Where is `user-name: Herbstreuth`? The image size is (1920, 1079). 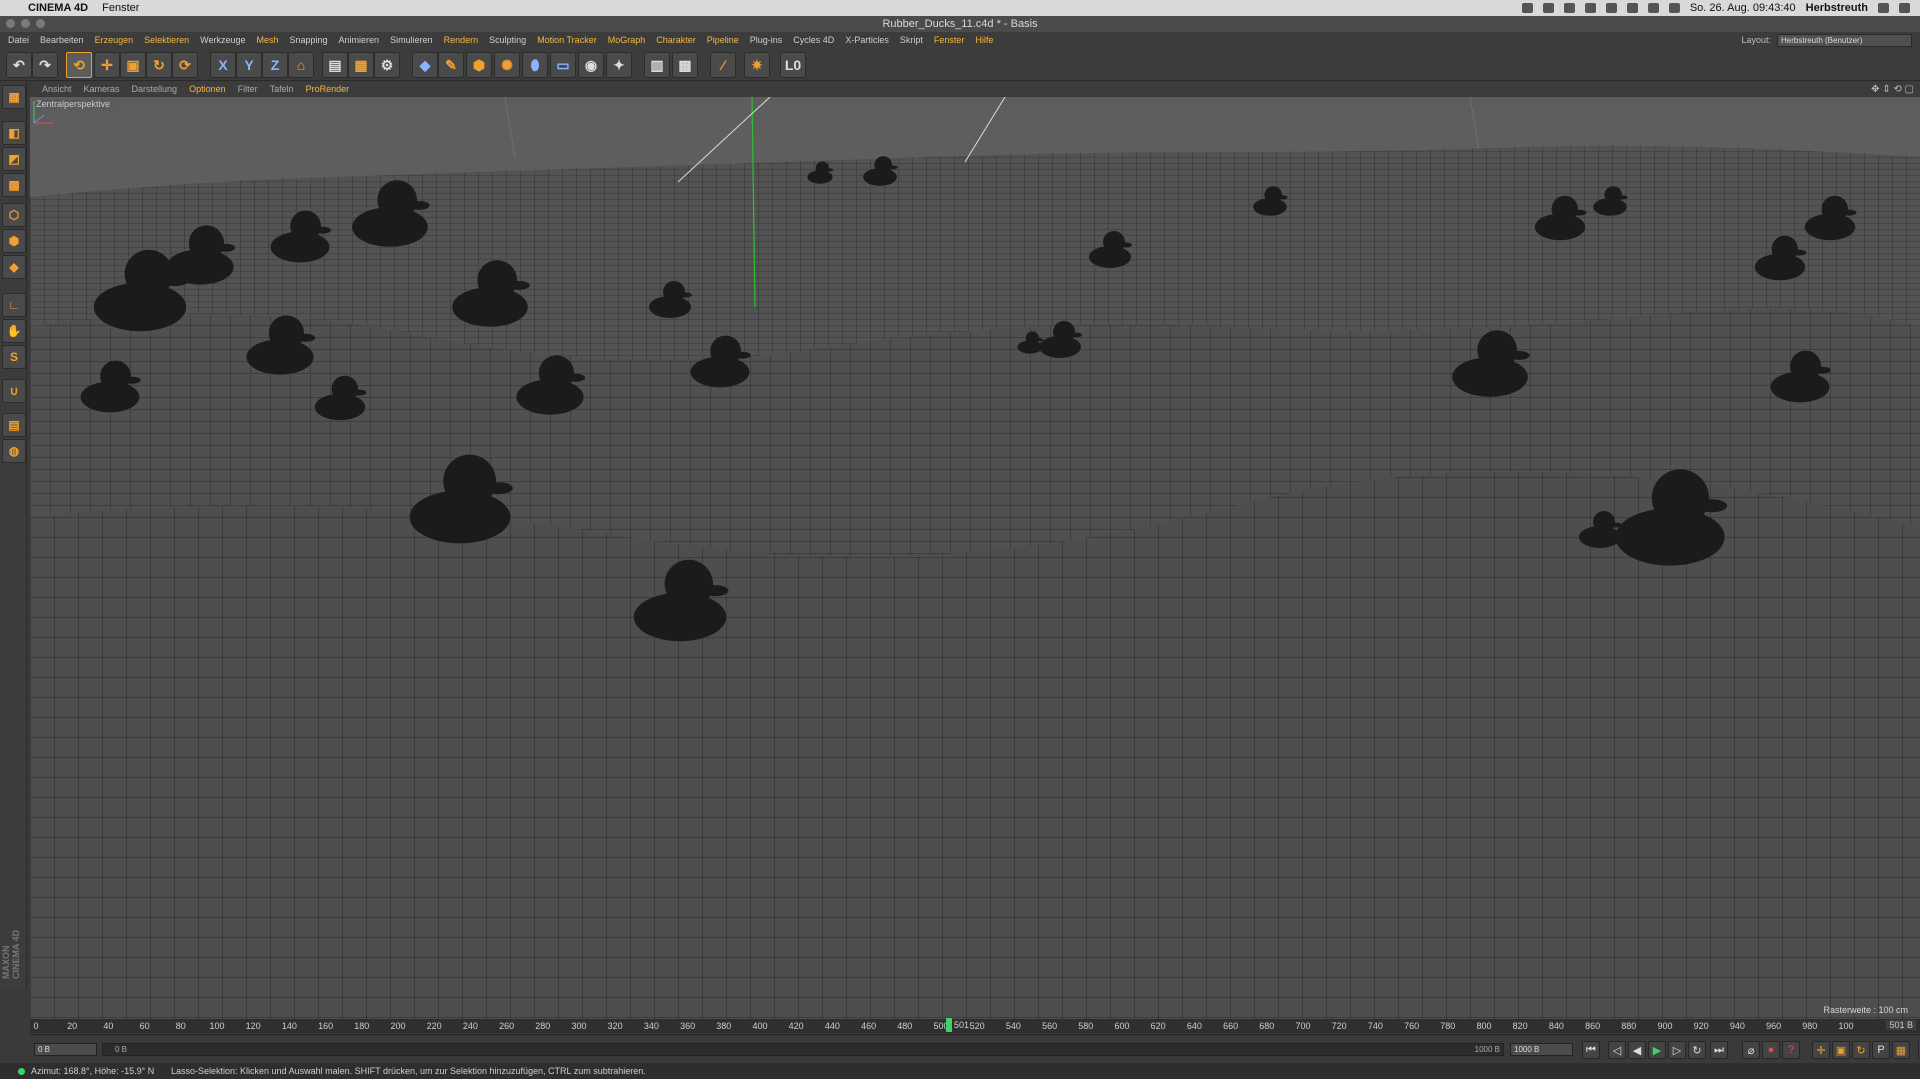 user-name: Herbstreuth is located at coordinates (1837, 8).